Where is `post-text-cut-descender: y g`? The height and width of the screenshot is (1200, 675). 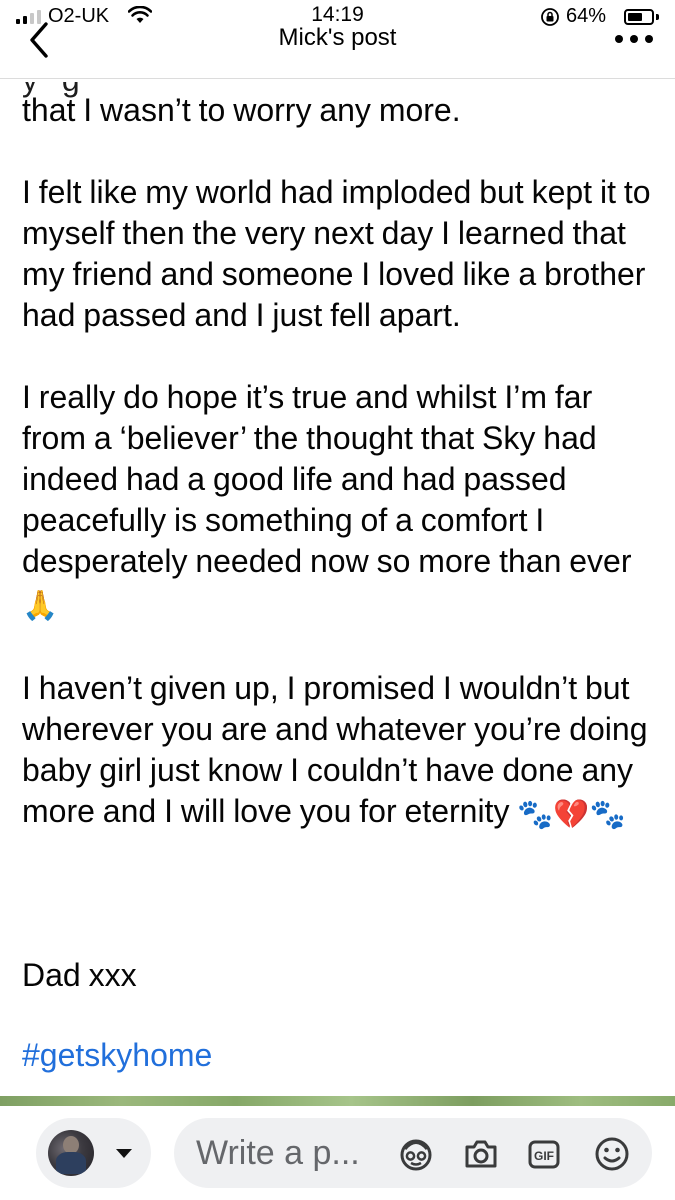 post-text-cut-descender: y g is located at coordinates (55, 88).